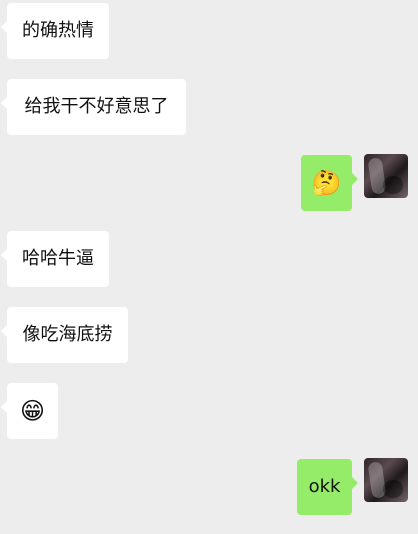  I want to click on grinning-emoji: 😁, so click(32, 411).